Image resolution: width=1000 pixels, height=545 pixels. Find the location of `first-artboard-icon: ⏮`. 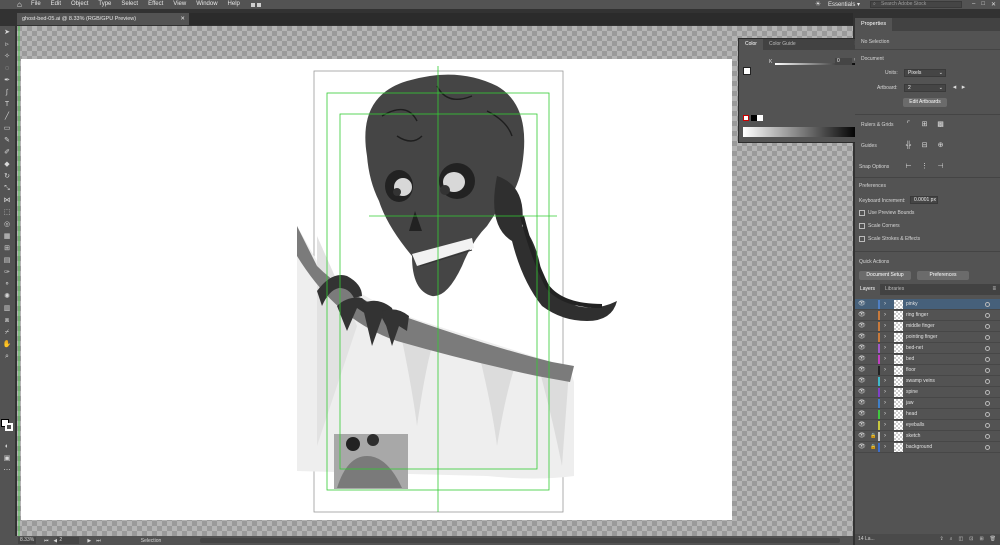

first-artboard-icon: ⏮ is located at coordinates (46, 541).